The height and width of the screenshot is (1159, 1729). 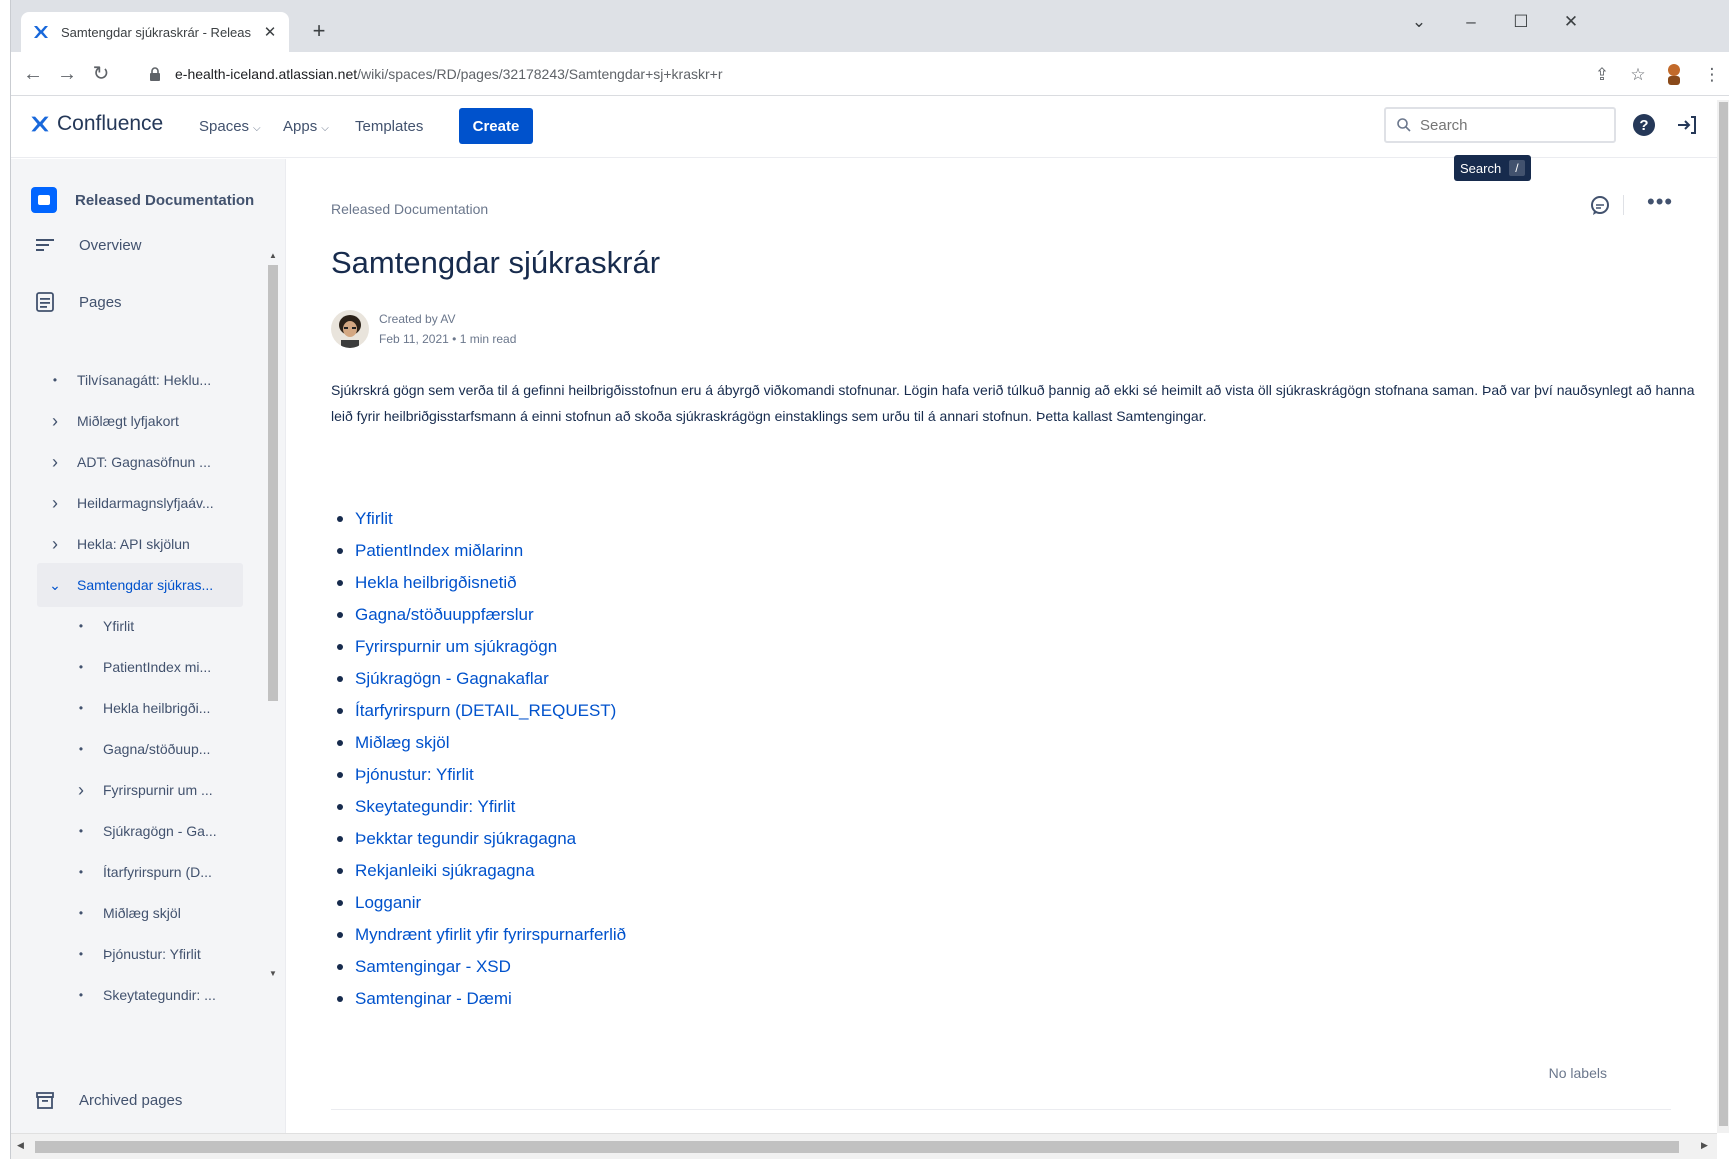 I want to click on child-page-link: Yfirlit, so click(x=374, y=519).